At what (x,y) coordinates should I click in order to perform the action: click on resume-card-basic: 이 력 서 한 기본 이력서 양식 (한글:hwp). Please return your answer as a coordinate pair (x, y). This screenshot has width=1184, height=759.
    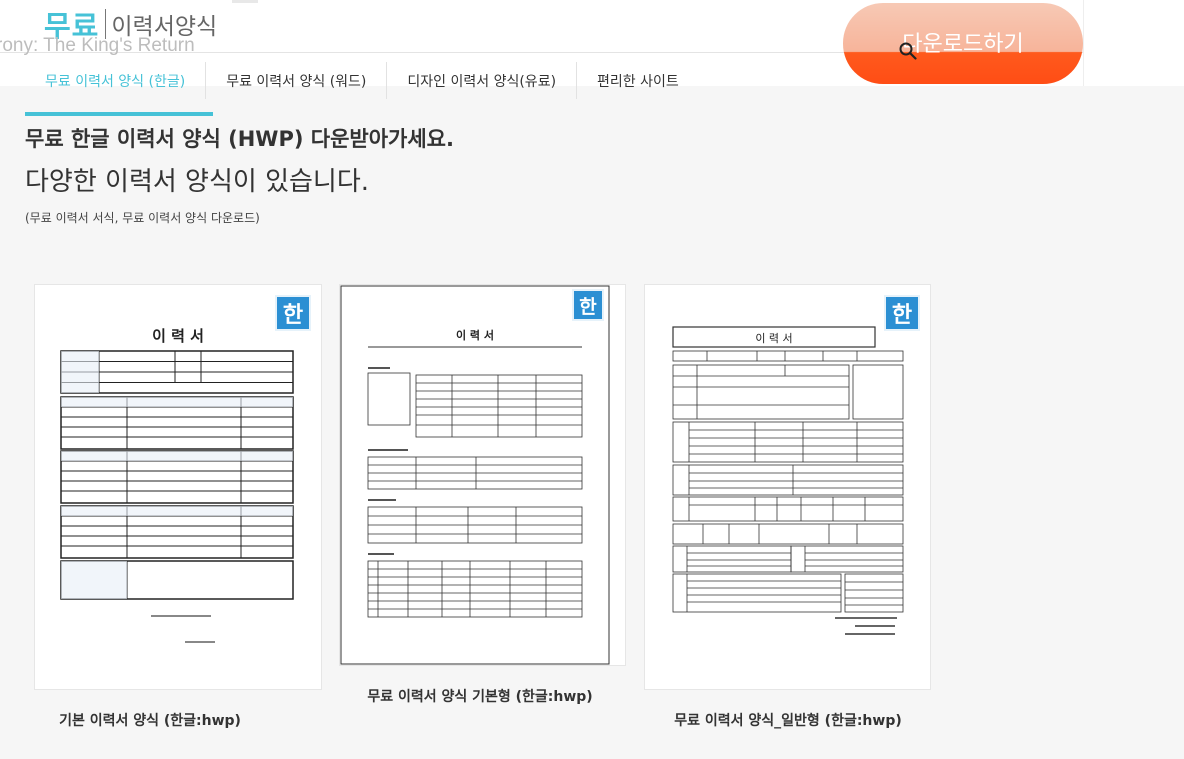
    Looking at the image, I should click on (178, 509).